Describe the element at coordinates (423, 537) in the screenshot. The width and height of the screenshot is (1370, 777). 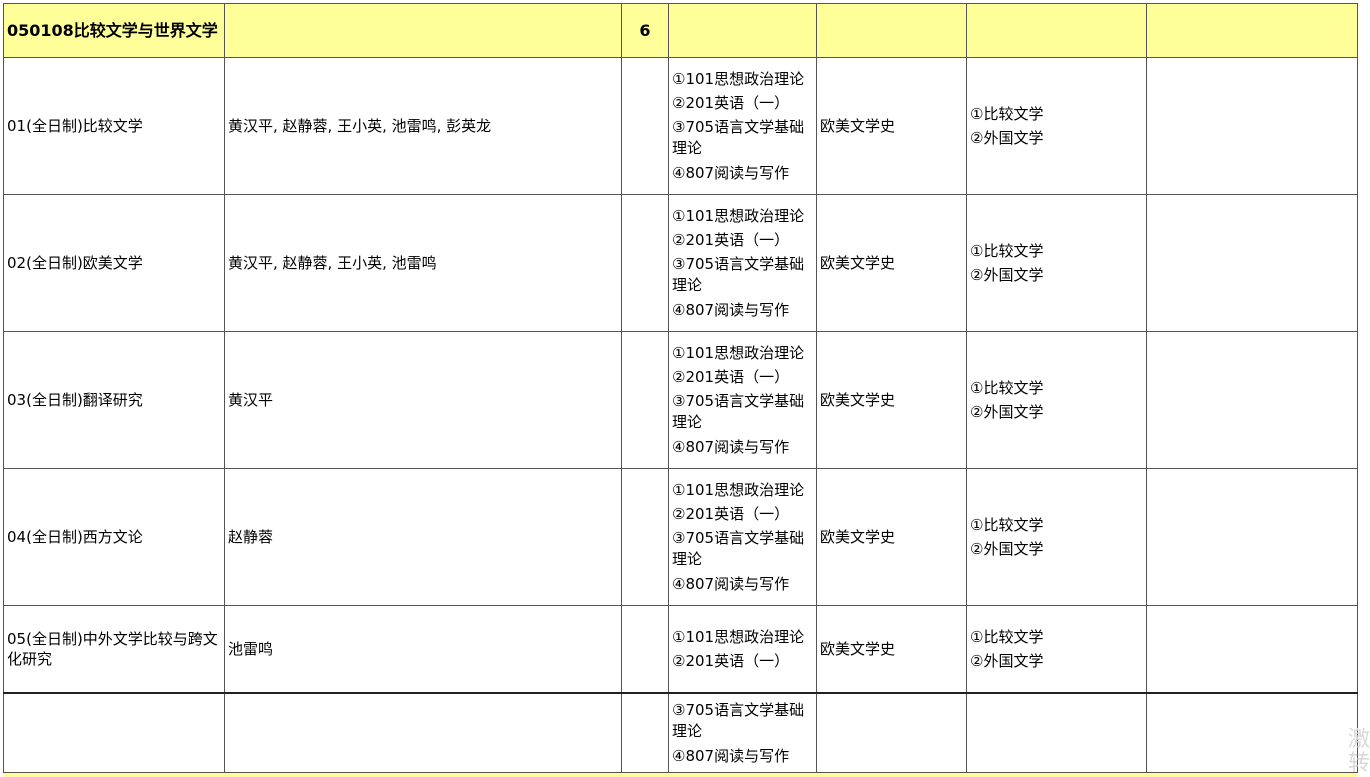
I see `advisors-cell: 赵静蓉` at that location.